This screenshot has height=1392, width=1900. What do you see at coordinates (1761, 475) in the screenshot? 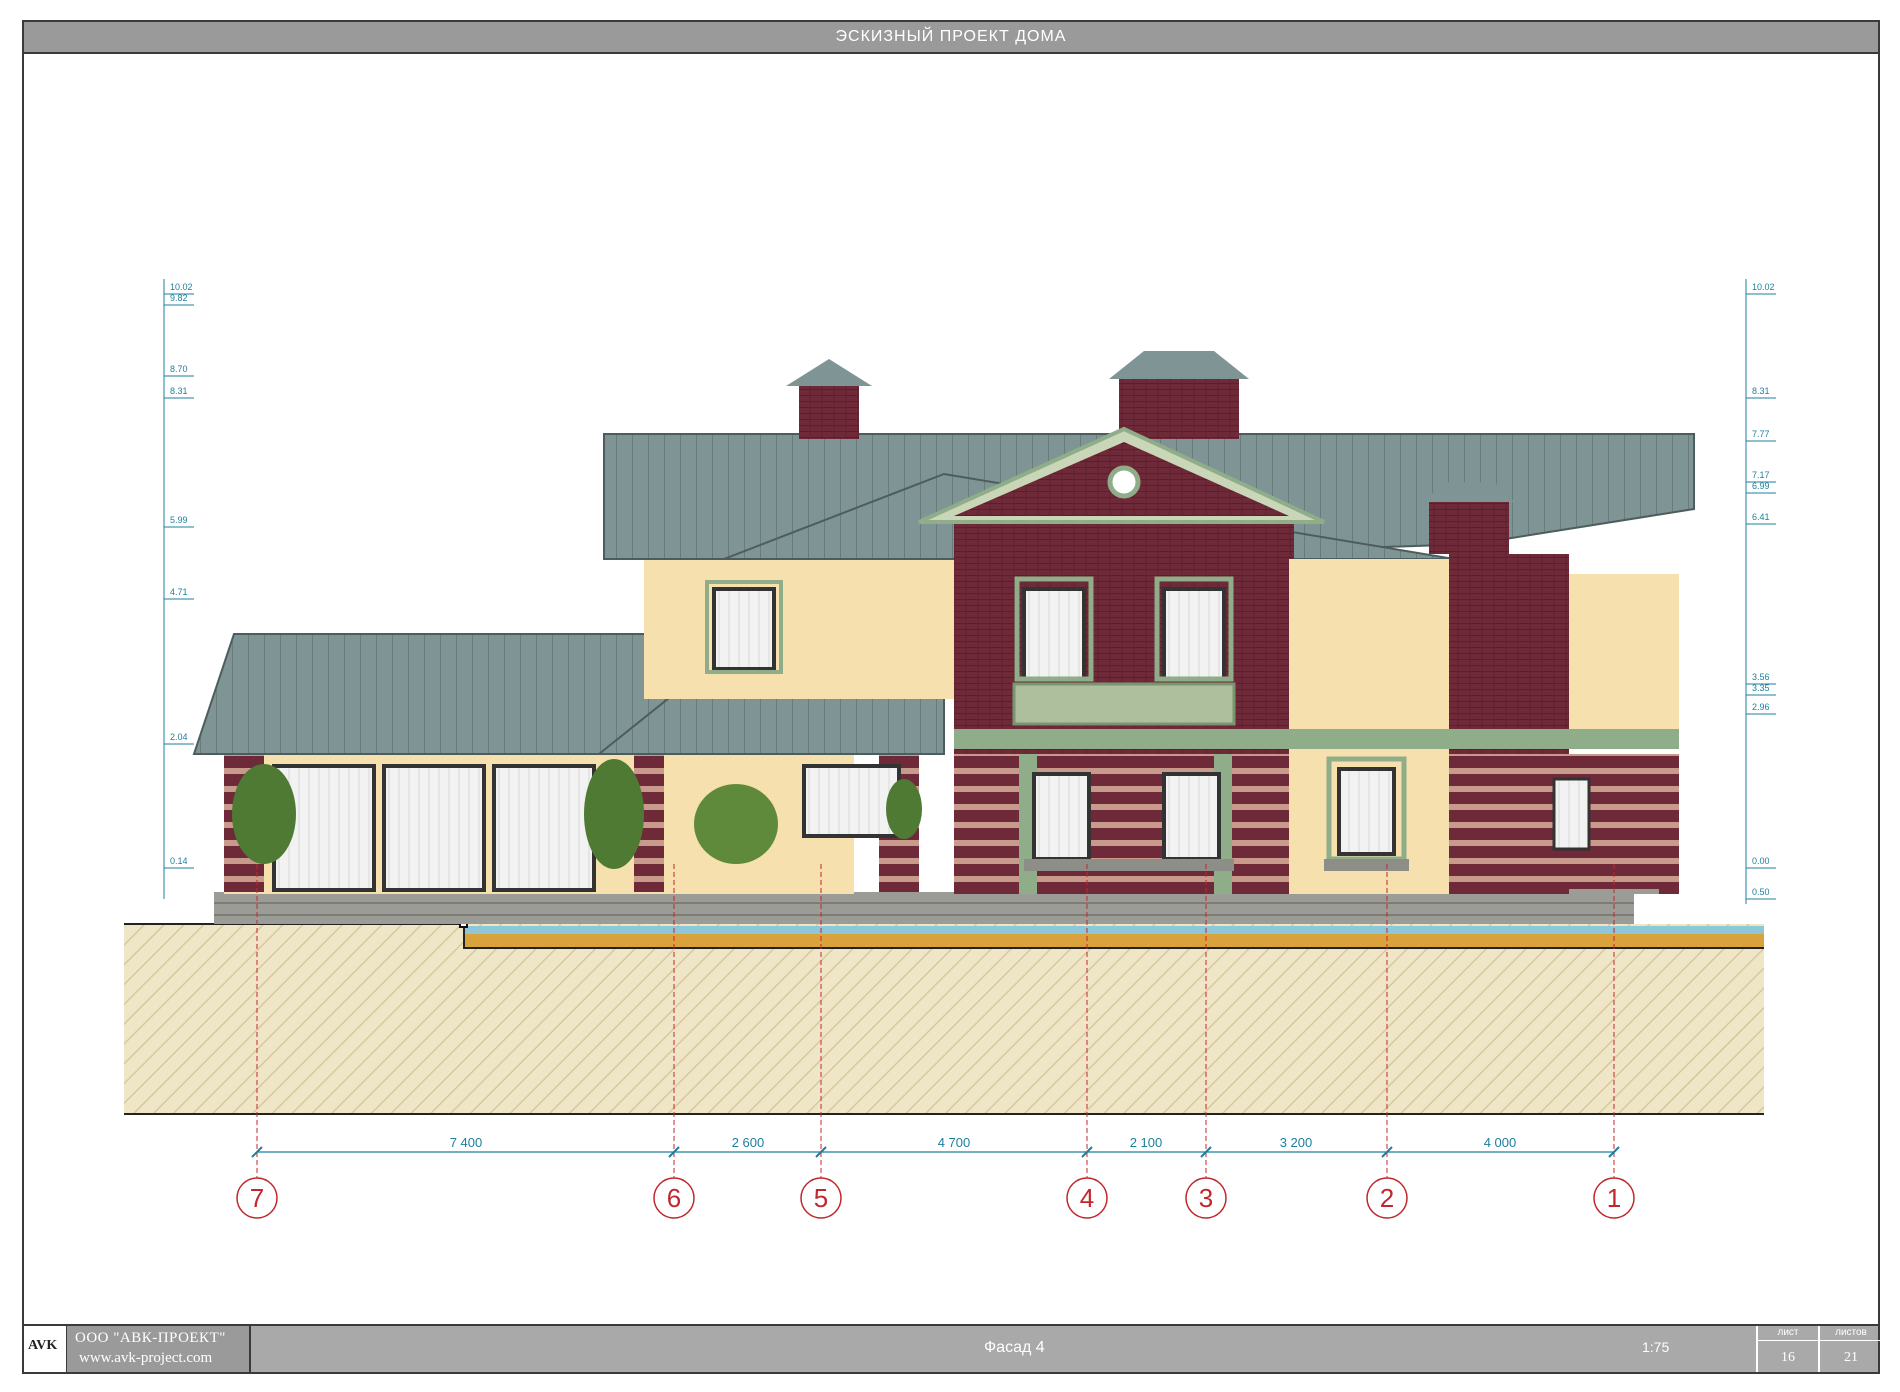
I see `level-mark: 7.17` at bounding box center [1761, 475].